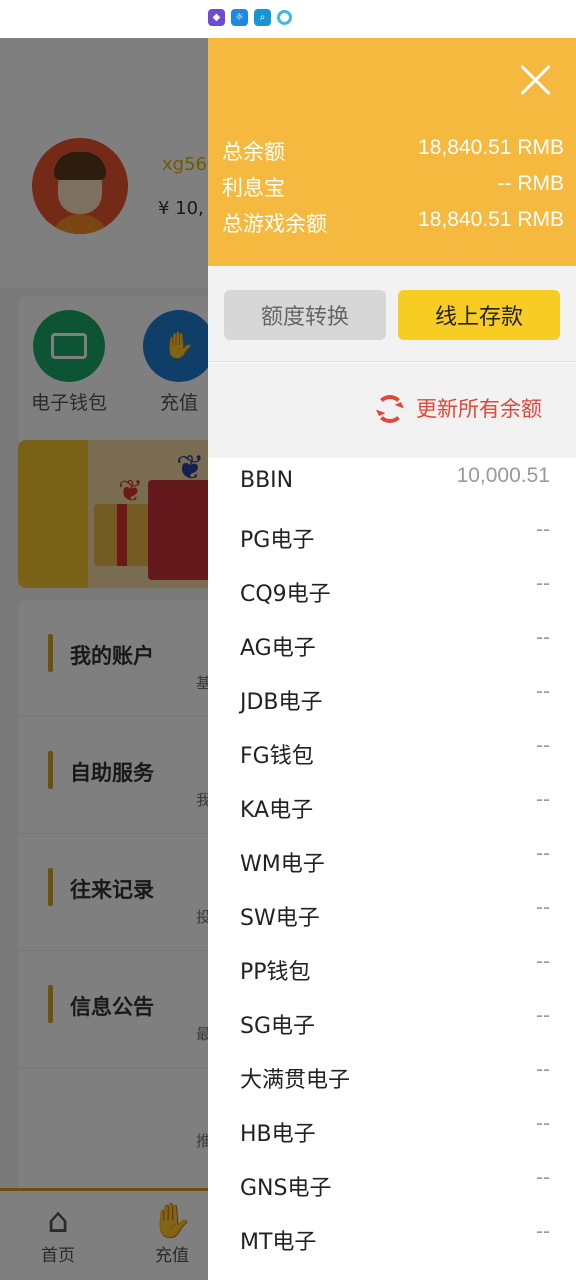 The height and width of the screenshot is (1280, 576). I want to click on game-name: SW电子, so click(280, 918).